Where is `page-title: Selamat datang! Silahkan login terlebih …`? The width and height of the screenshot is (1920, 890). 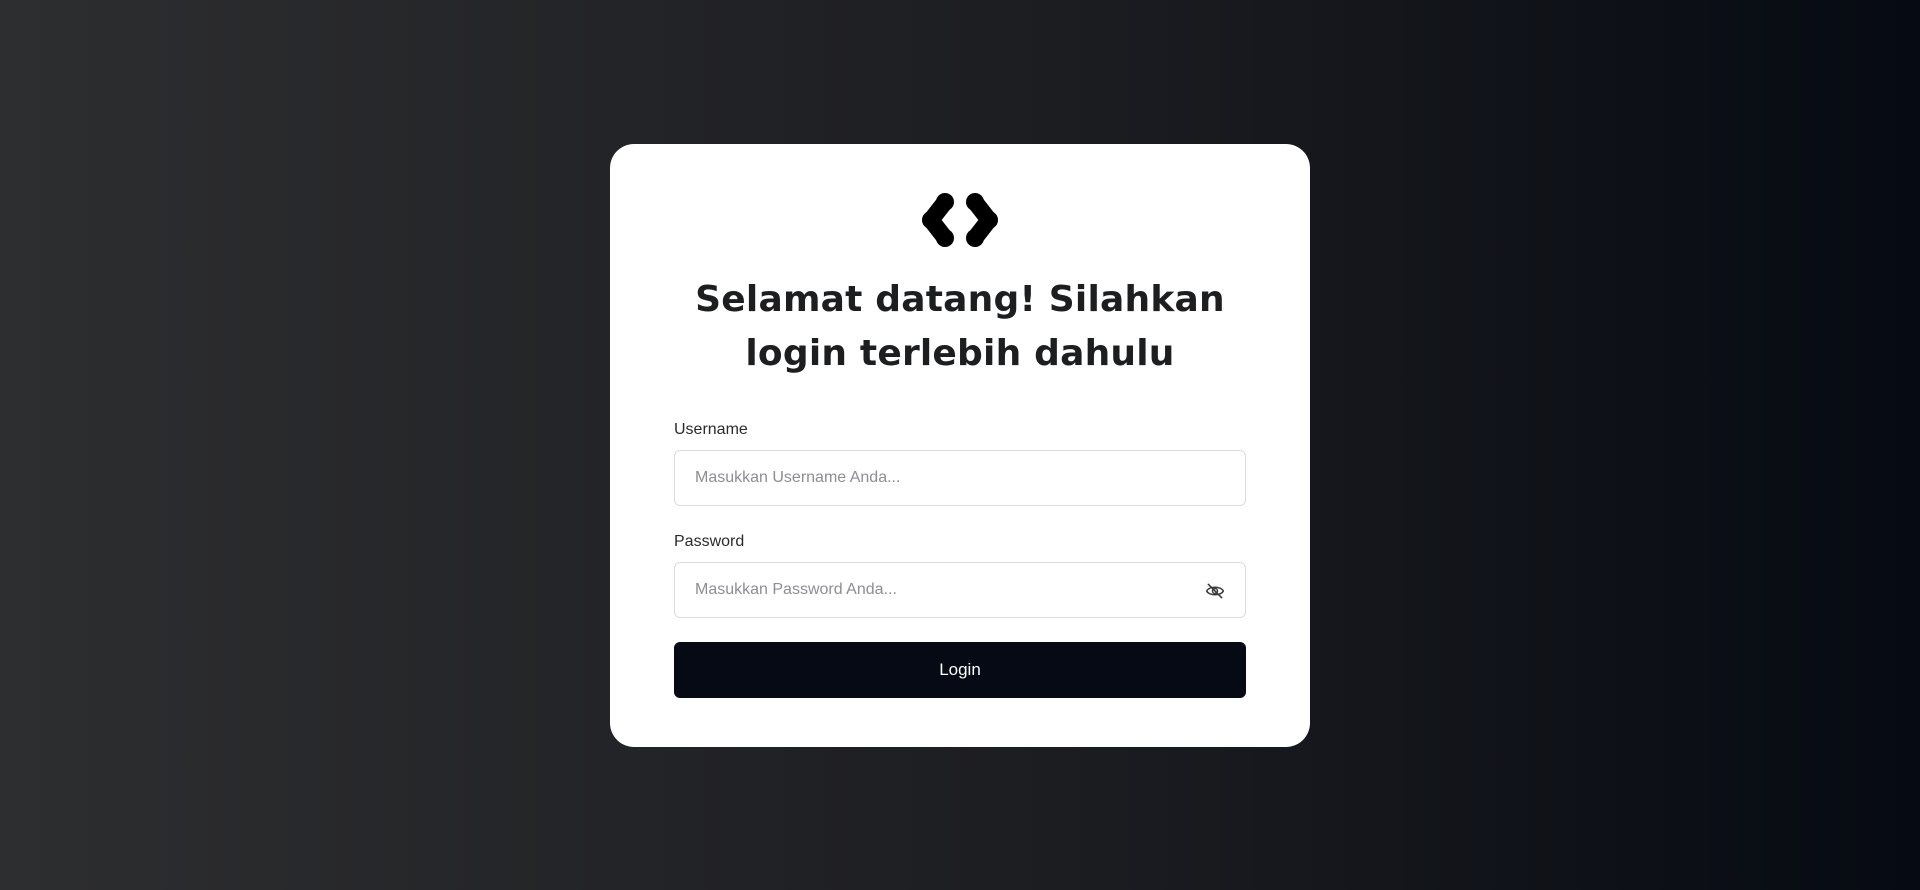
page-title: Selamat datang! Silahkan login terlebih … is located at coordinates (960, 326).